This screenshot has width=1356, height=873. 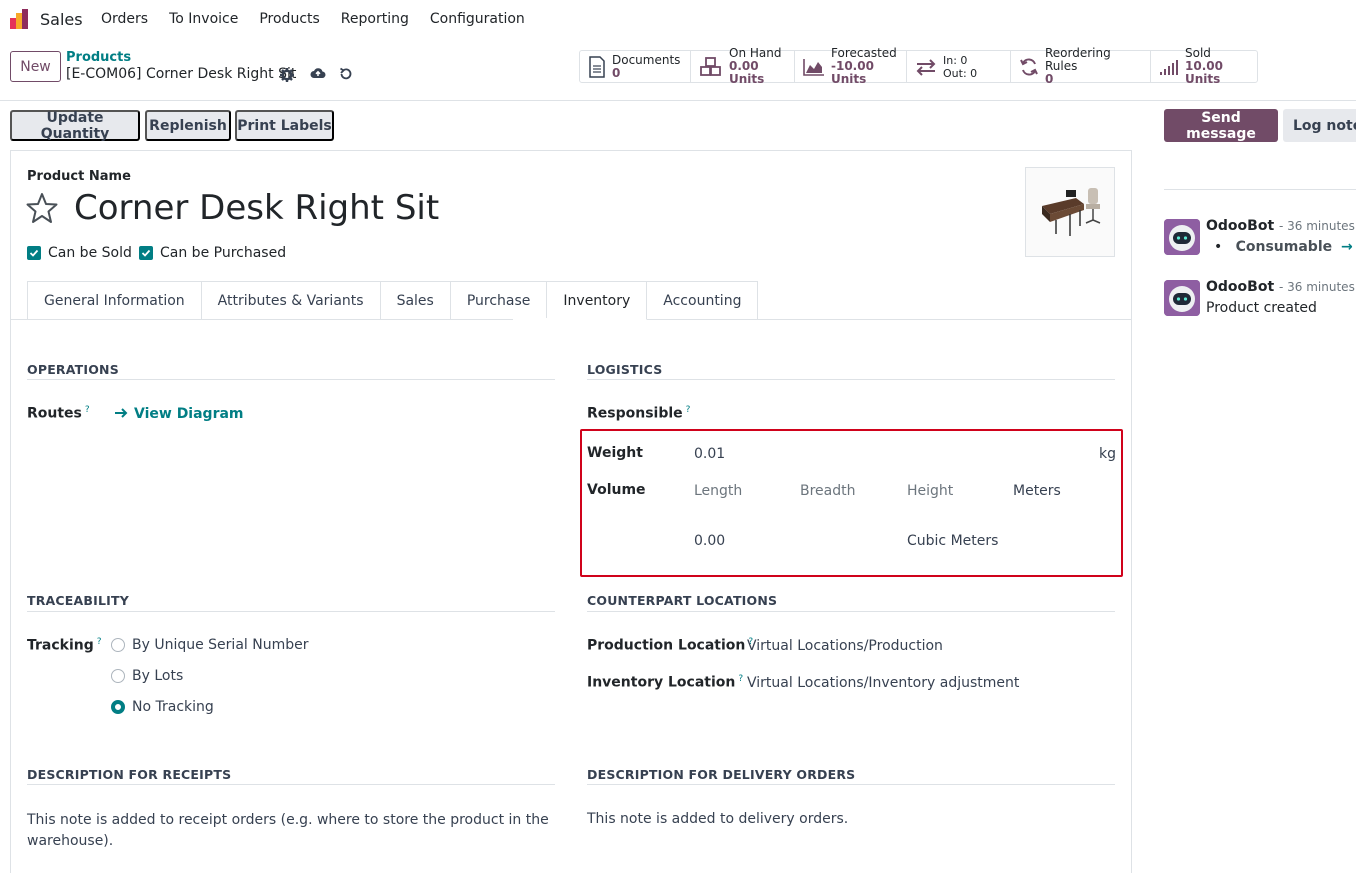 I want to click on smart-button-sold: Sold 10.00 Units, so click(x=1204, y=66).